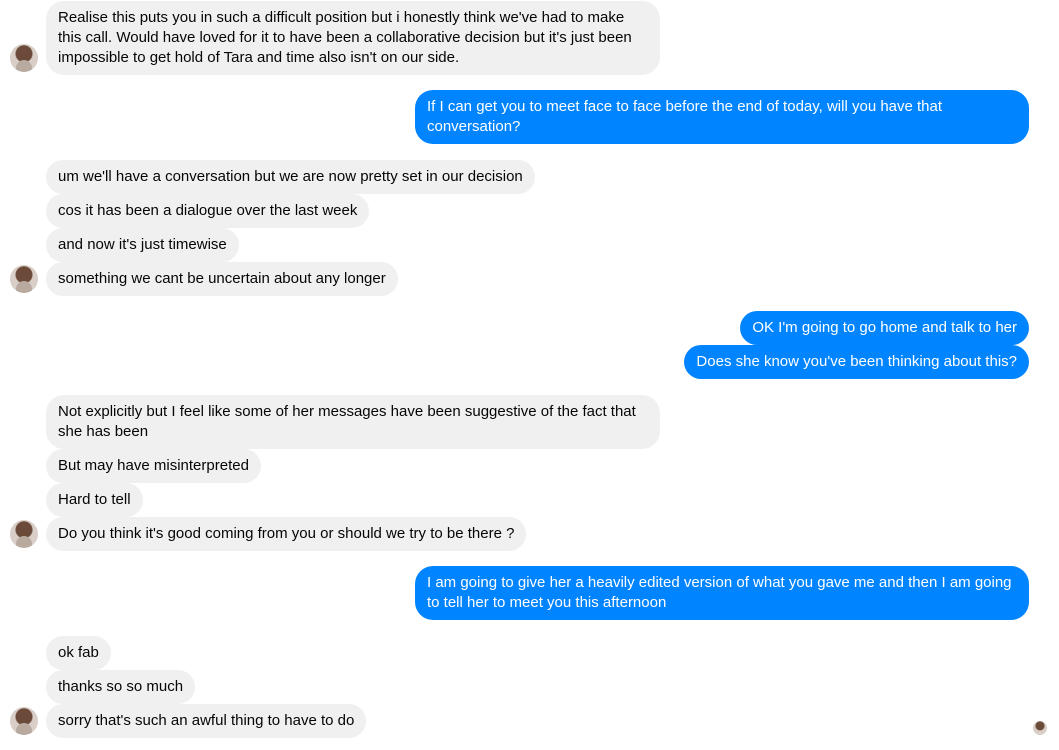 Image resolution: width=1059 pixels, height=750 pixels. Describe the element at coordinates (78, 653) in the screenshot. I see `incoming-message: ok fab` at that location.